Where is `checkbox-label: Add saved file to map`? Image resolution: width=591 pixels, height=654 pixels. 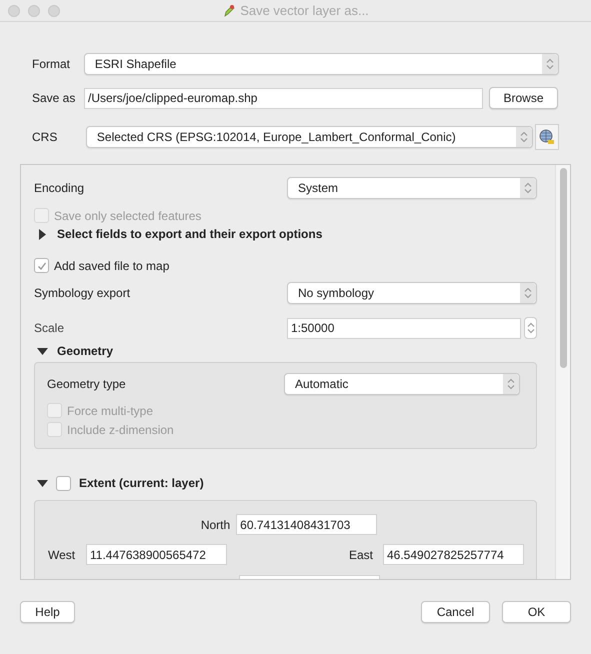
checkbox-label: Add saved file to map is located at coordinates (112, 266).